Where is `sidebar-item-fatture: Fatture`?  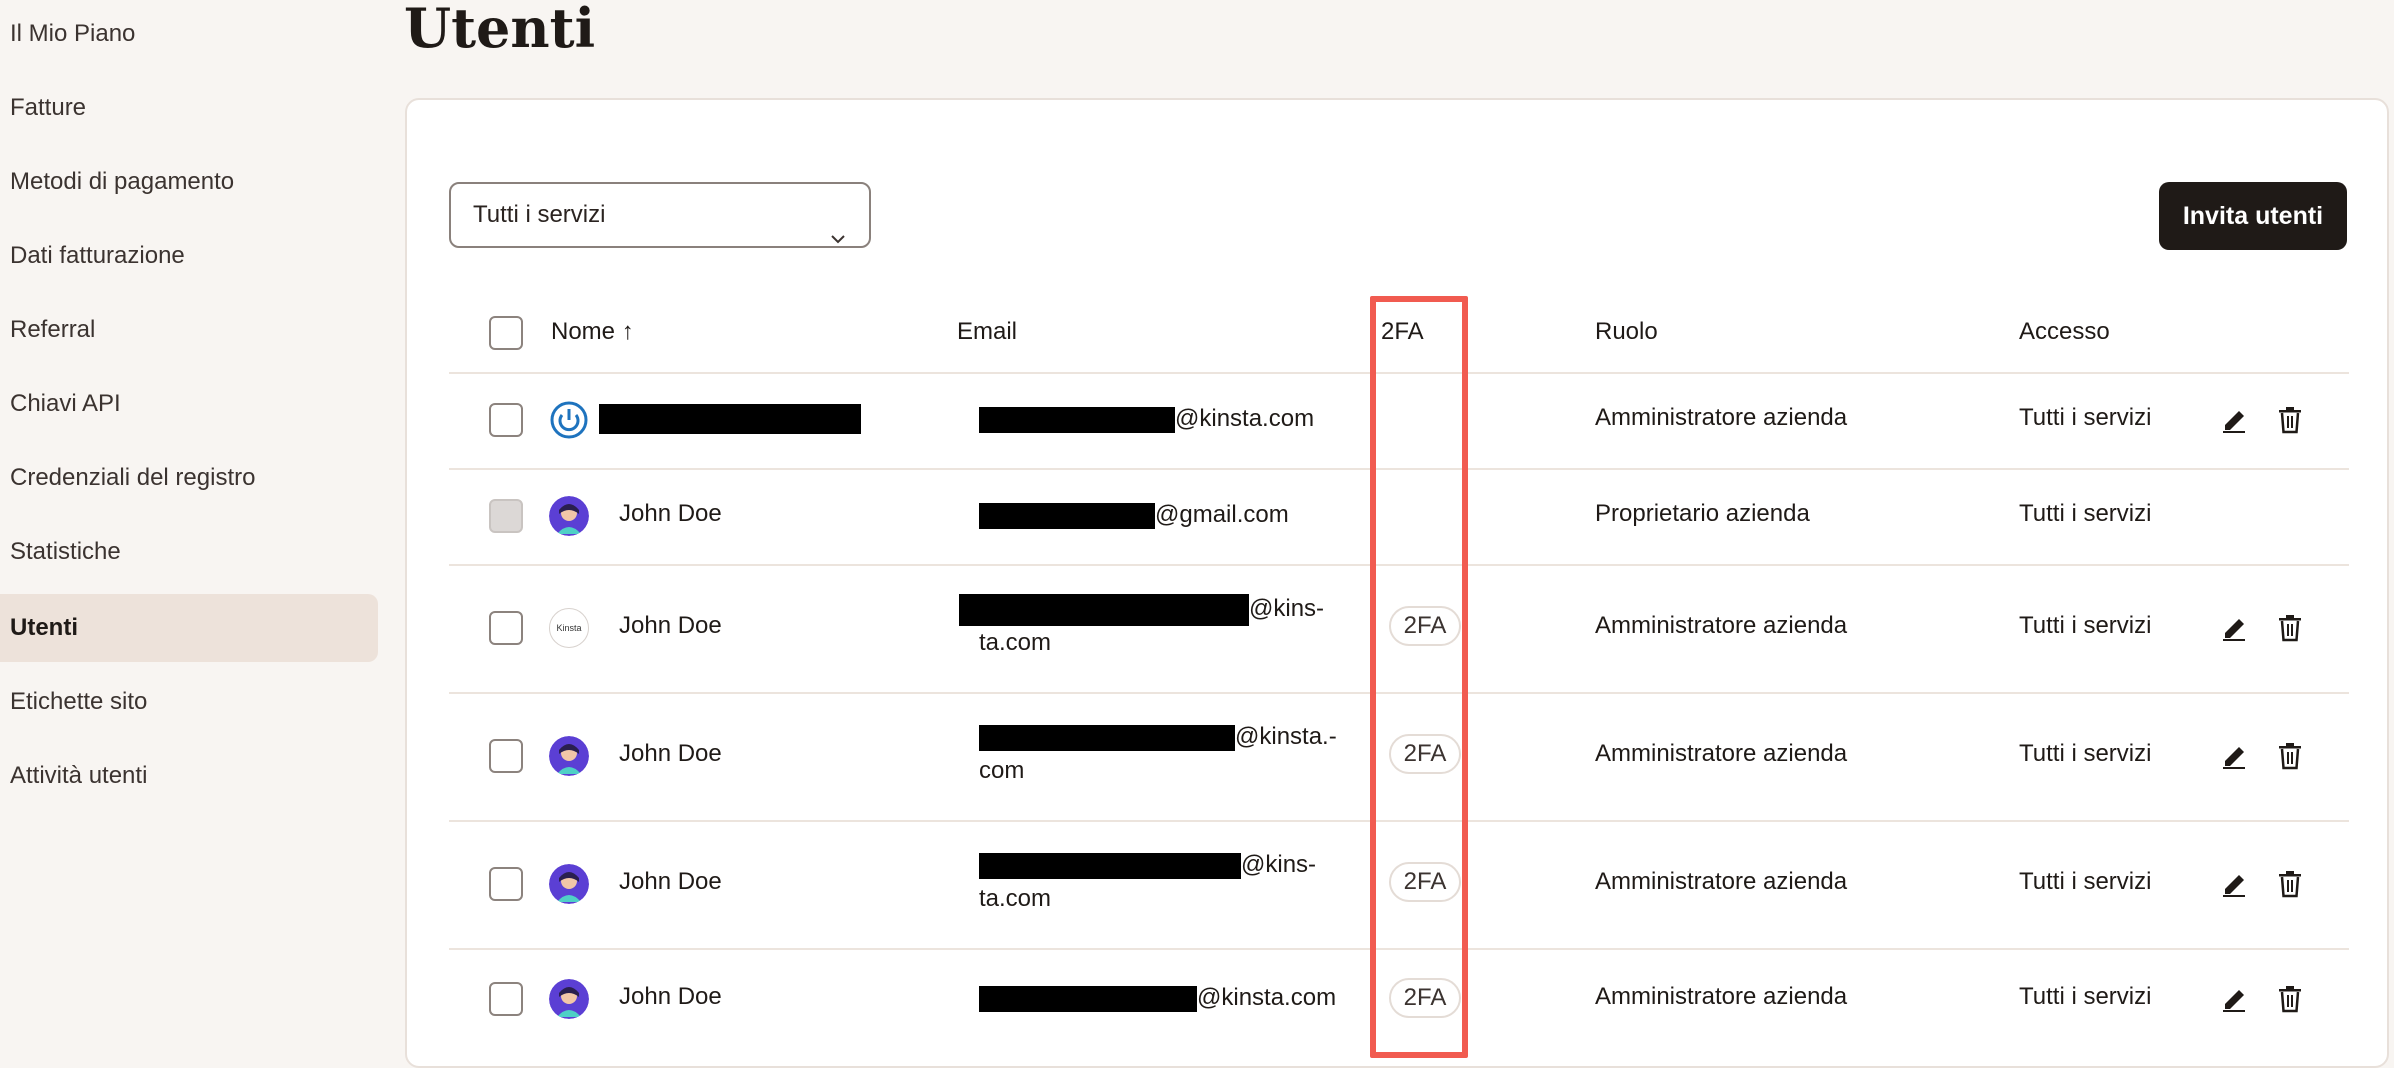
sidebar-item-fatture: Fatture is located at coordinates (189, 108).